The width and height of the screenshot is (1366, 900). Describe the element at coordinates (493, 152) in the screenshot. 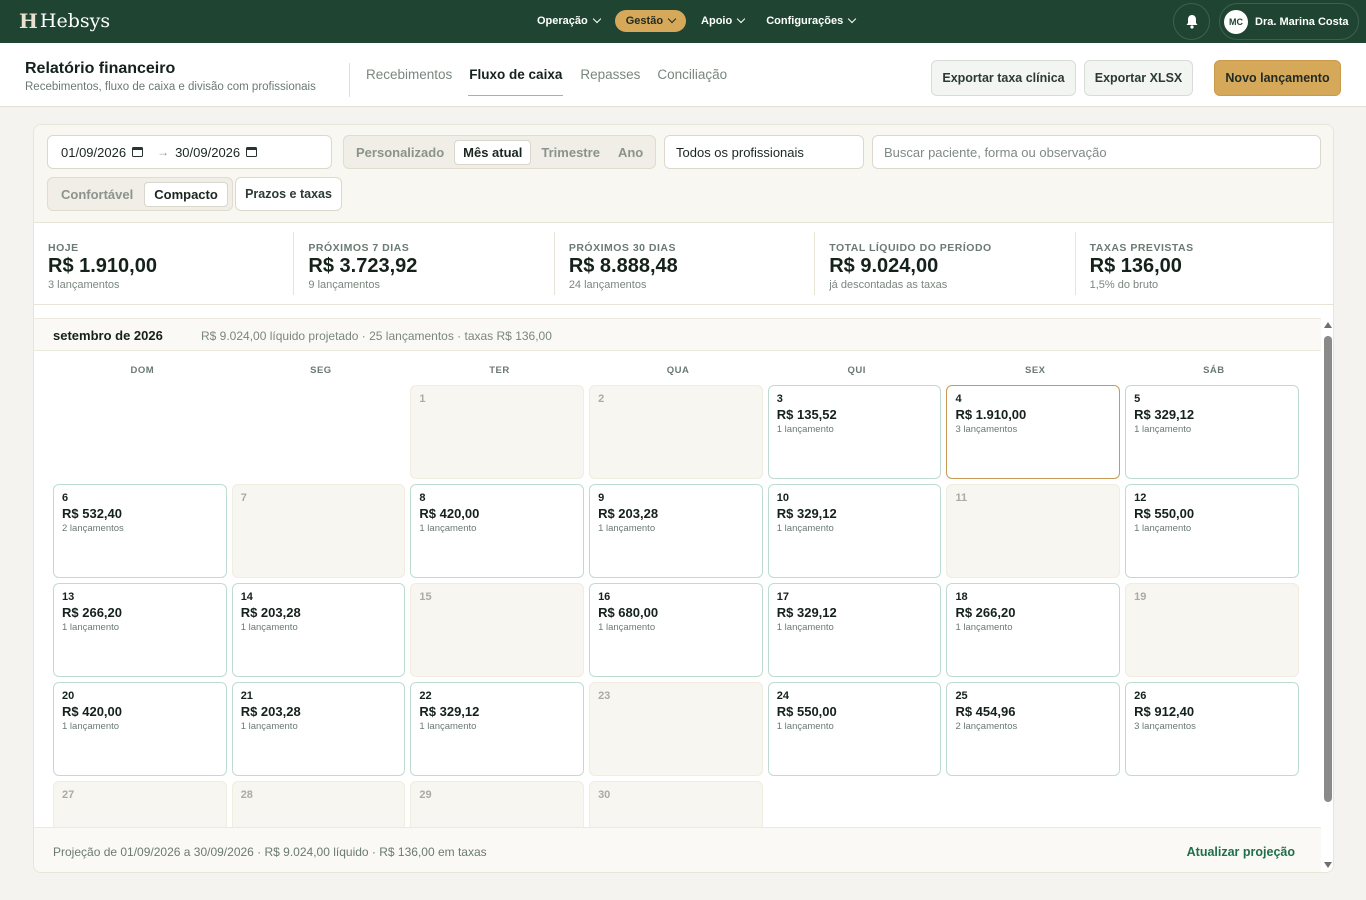

I see `period-current-month: Mês atual` at that location.